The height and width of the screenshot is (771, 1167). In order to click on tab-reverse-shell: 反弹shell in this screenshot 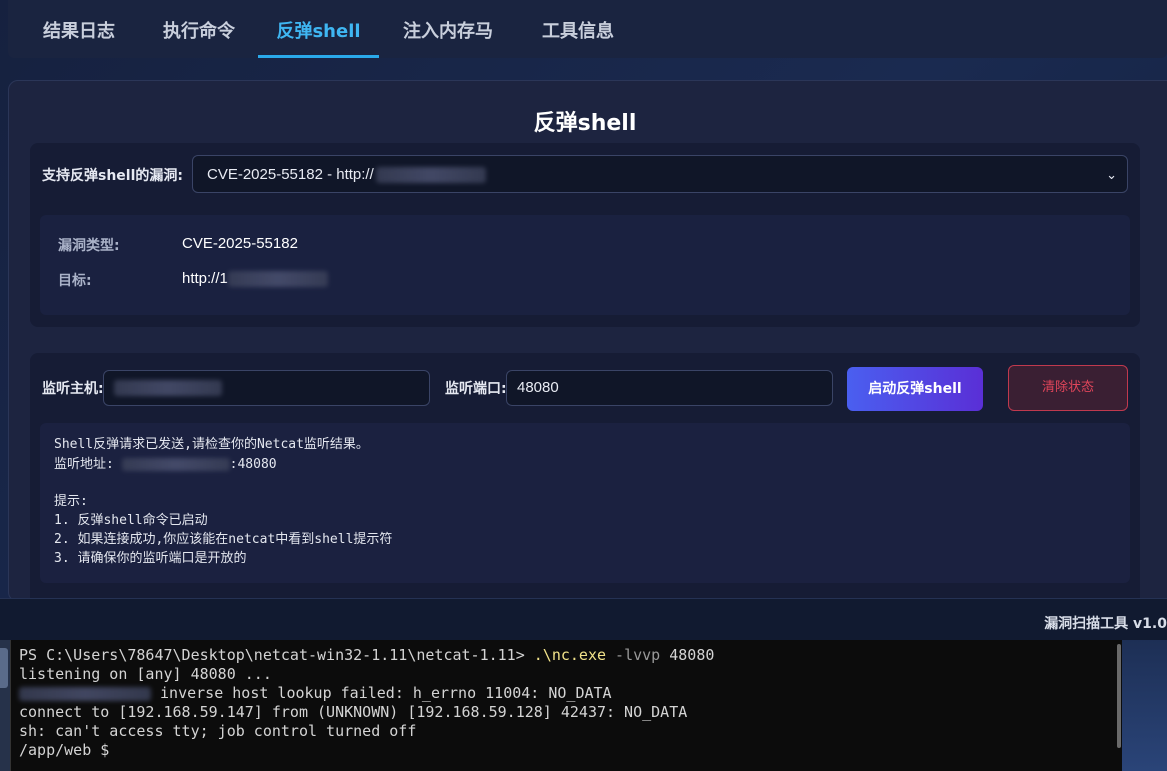, I will do `click(318, 29)`.